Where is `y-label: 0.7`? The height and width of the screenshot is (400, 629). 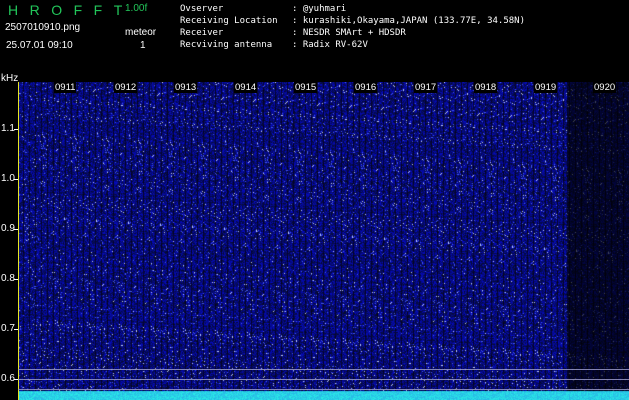 y-label: 0.7 is located at coordinates (8, 328).